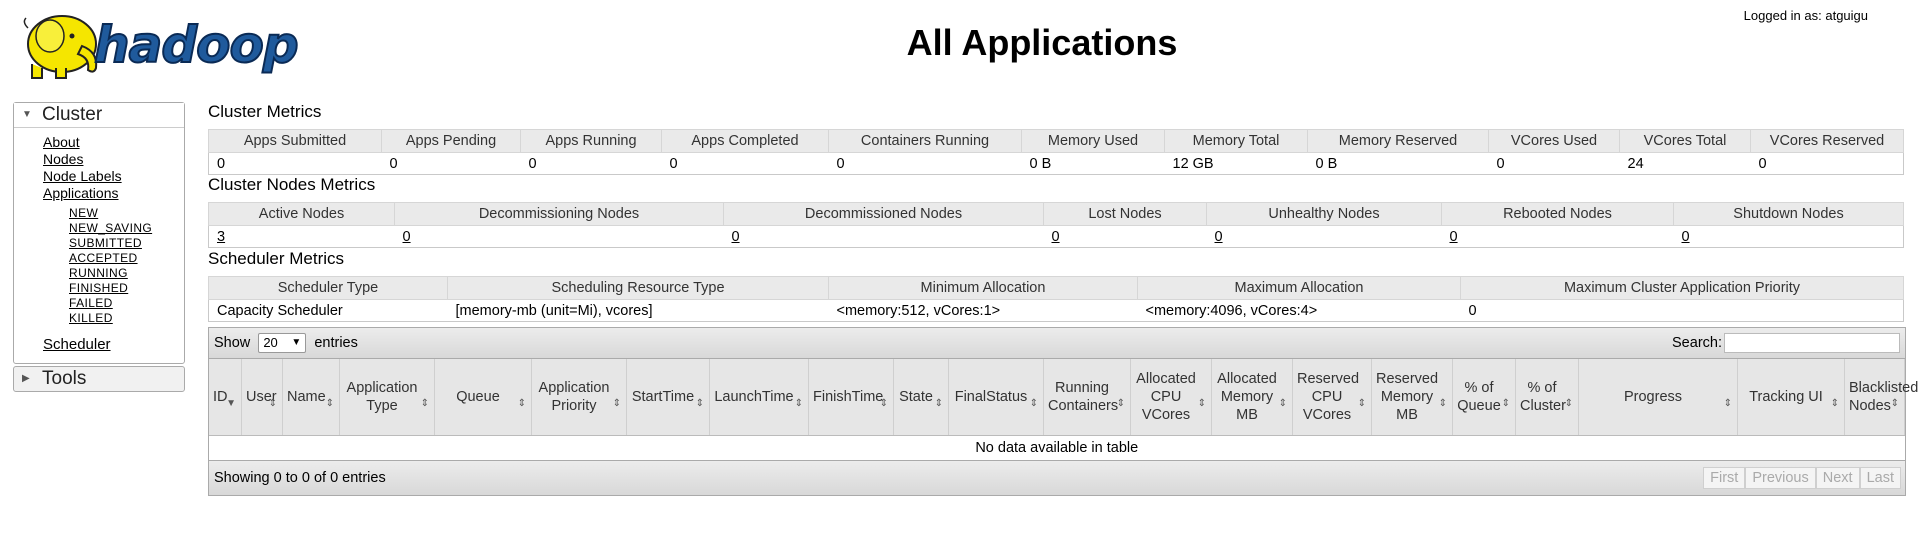 Image resolution: width=1918 pixels, height=559 pixels. I want to click on nav-link-node-labels: Node Labels, so click(82, 176).